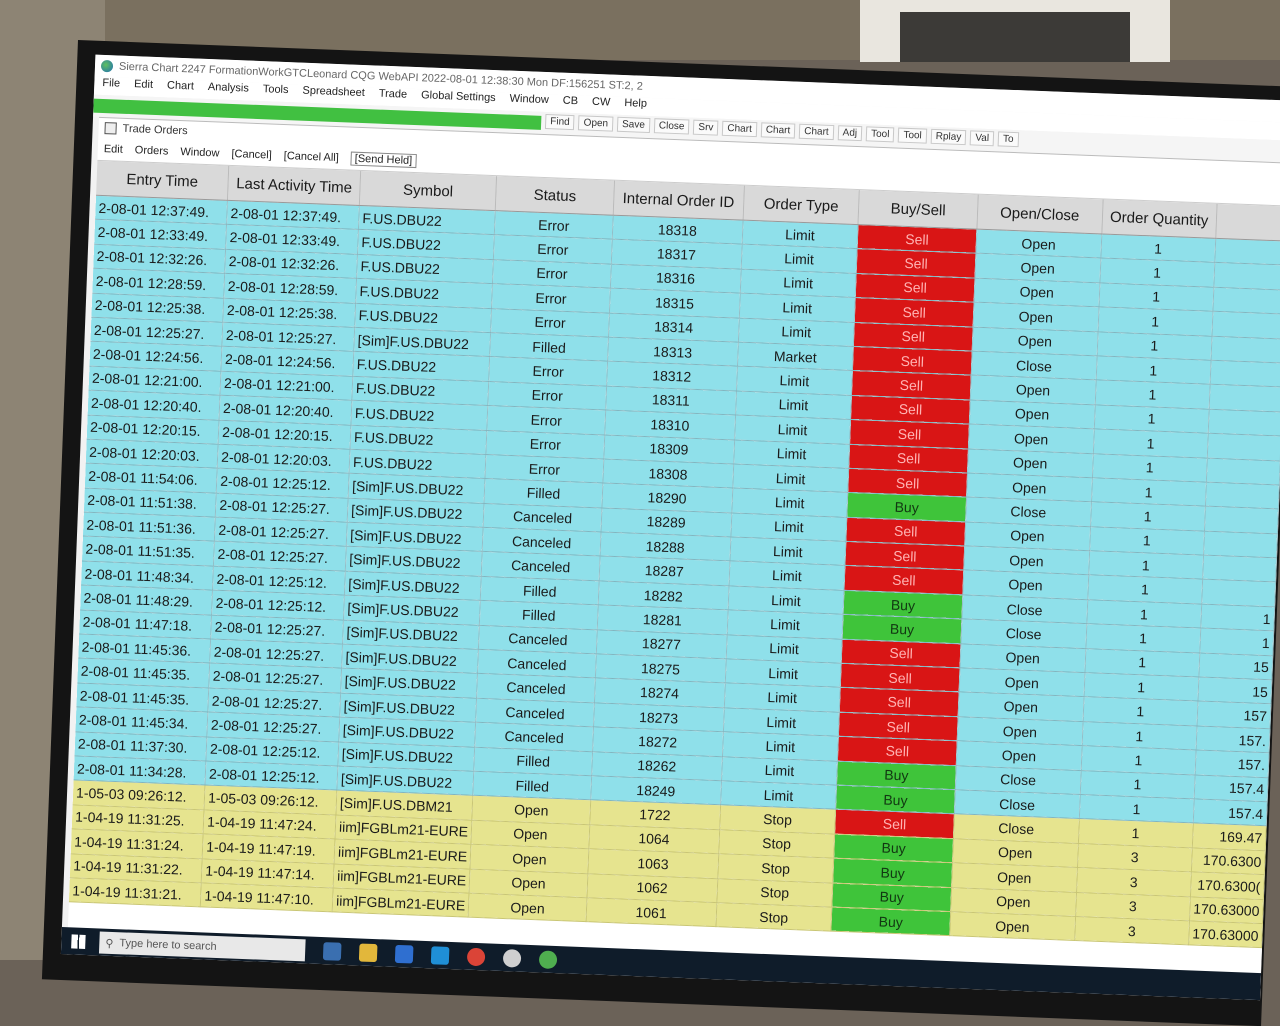 This screenshot has height=1026, width=1280. What do you see at coordinates (180, 88) in the screenshot?
I see `menu-chart: Chart` at bounding box center [180, 88].